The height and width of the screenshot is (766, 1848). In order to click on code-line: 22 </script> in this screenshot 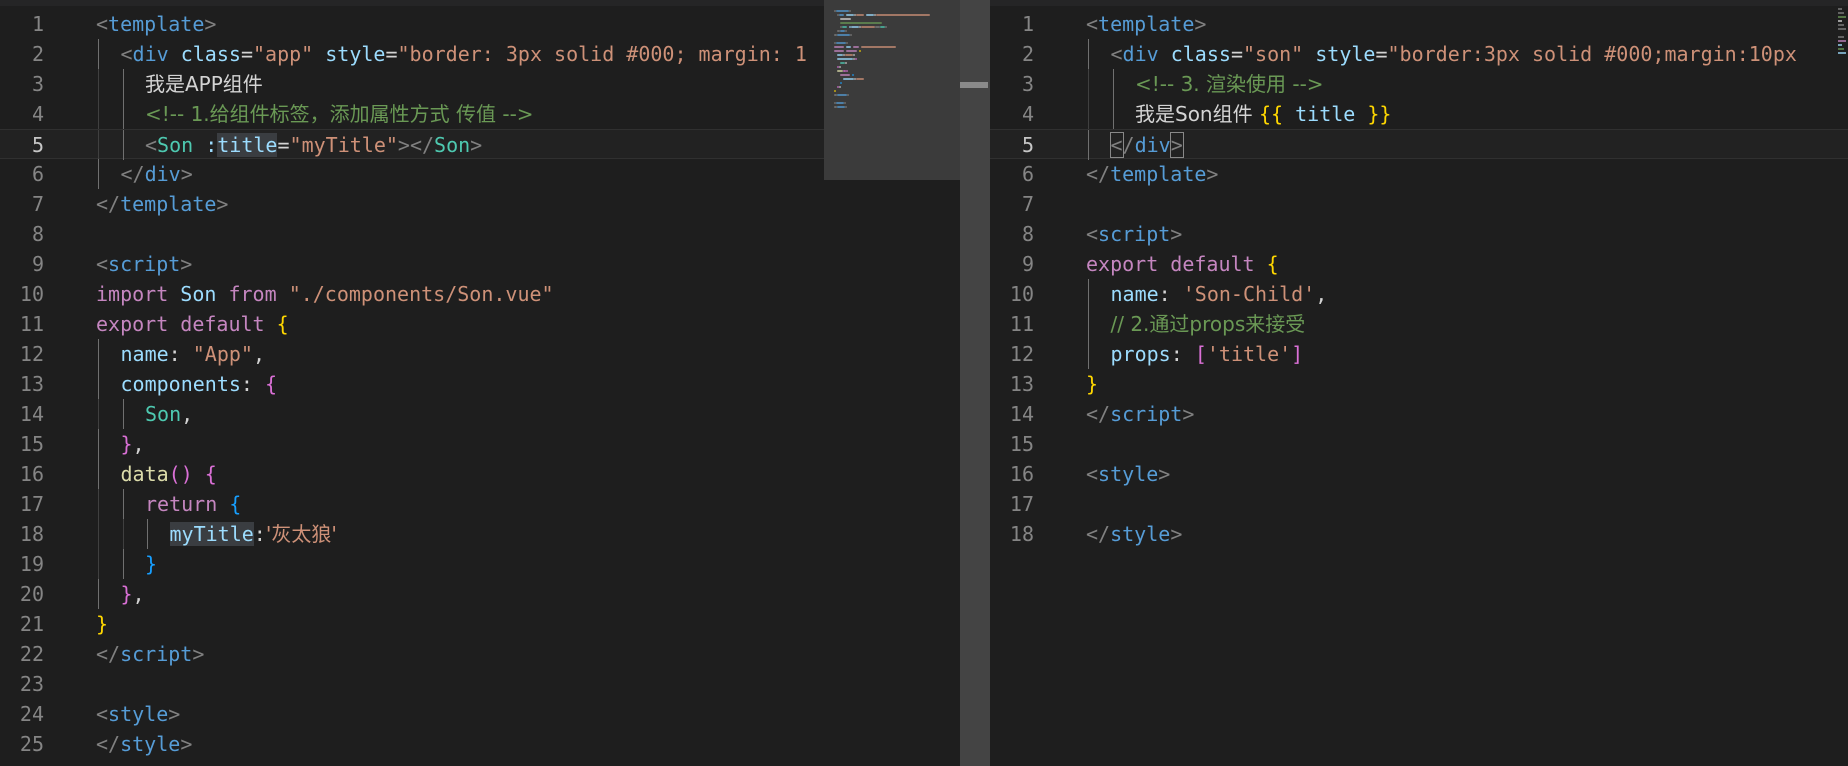, I will do `click(412, 654)`.